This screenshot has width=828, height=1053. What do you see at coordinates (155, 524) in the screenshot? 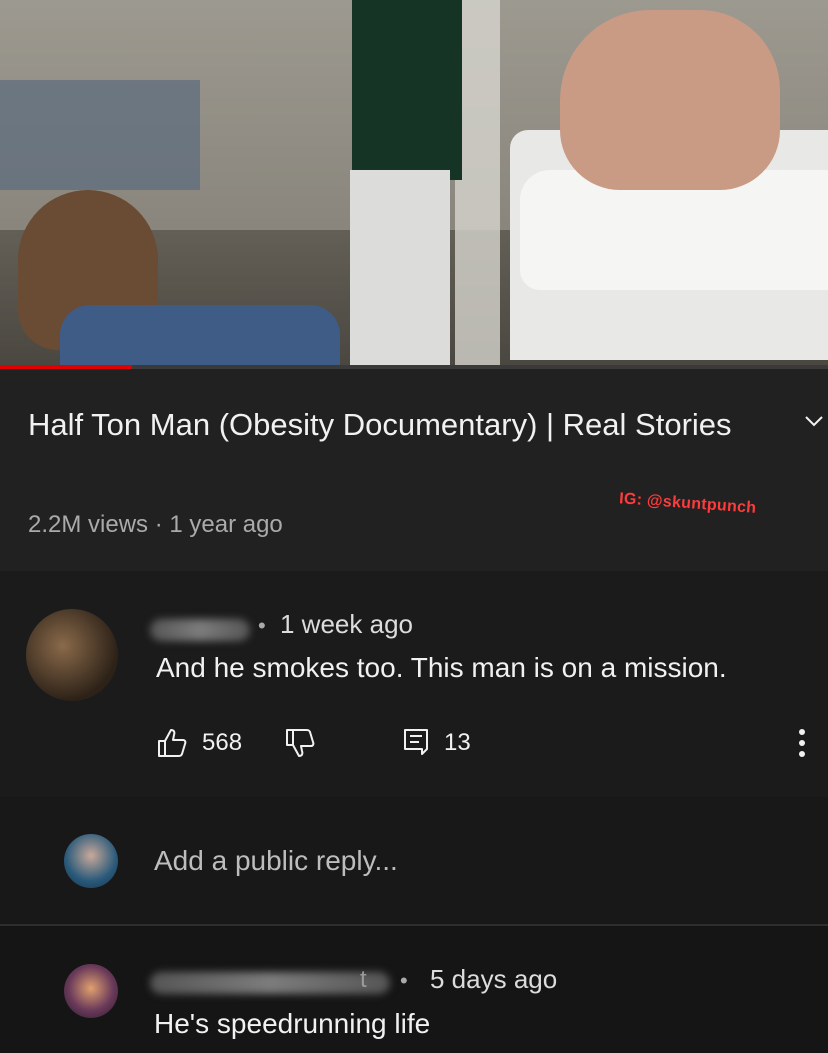
I see `video-meta: 2.2M views · 1 year ago` at bounding box center [155, 524].